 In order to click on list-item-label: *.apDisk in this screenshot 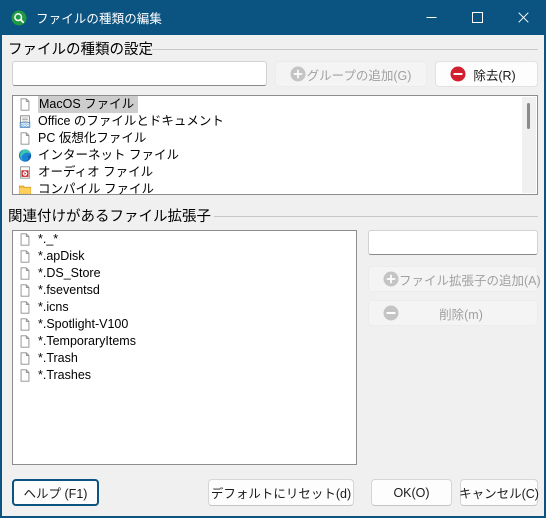, I will do `click(61, 256)`.